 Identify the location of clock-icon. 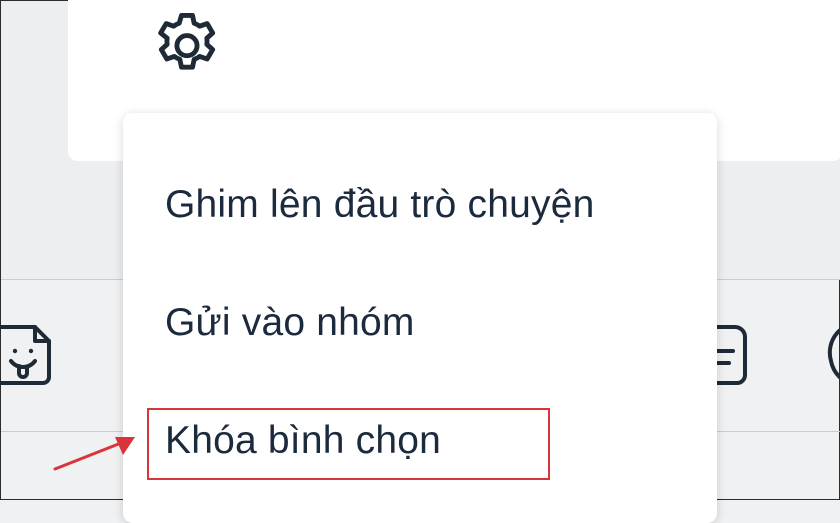
(828, 353).